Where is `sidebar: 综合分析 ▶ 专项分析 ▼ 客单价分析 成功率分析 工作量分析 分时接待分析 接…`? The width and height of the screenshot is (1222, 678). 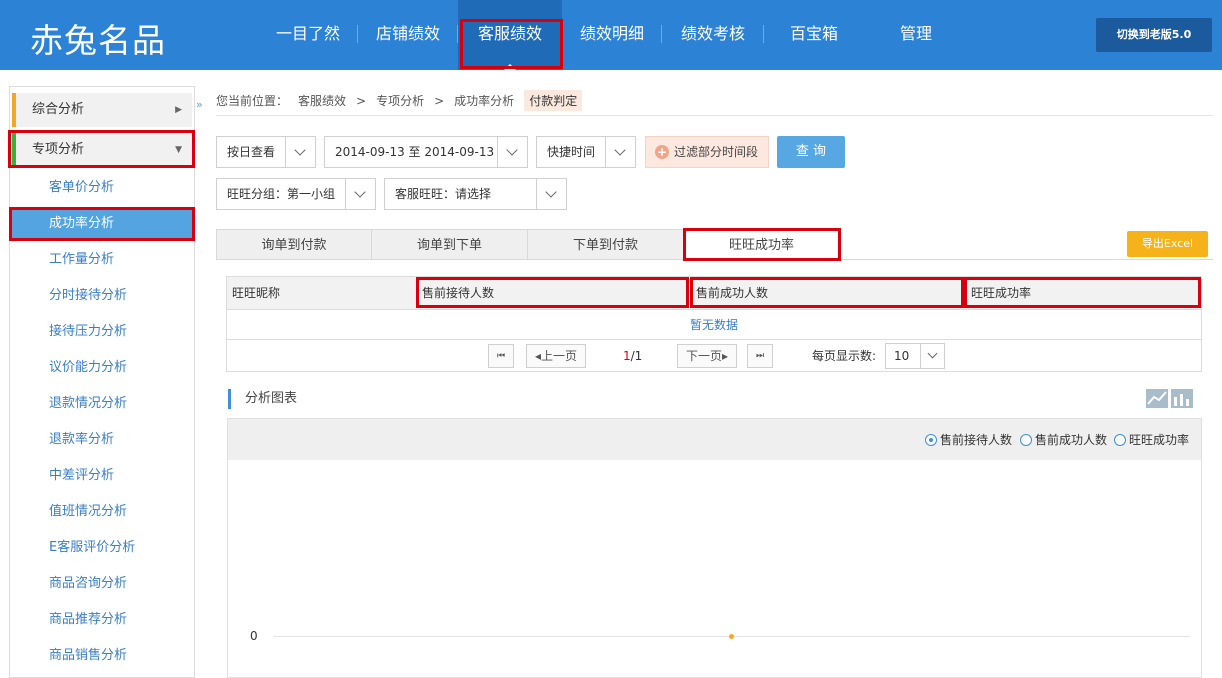 sidebar: 综合分析 ▶ 专项分析 ▼ 客单价分析 成功率分析 工作量分析 分时接待分析 接… is located at coordinates (102, 382).